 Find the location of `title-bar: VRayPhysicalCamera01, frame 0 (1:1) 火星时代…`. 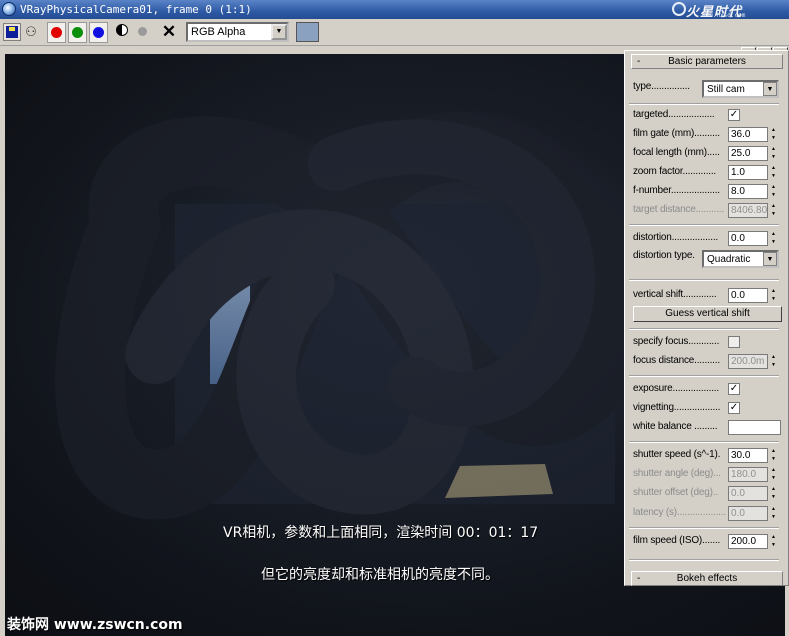

title-bar: VRayPhysicalCamera01, frame 0 (1:1) 火星时代… is located at coordinates (394, 10).